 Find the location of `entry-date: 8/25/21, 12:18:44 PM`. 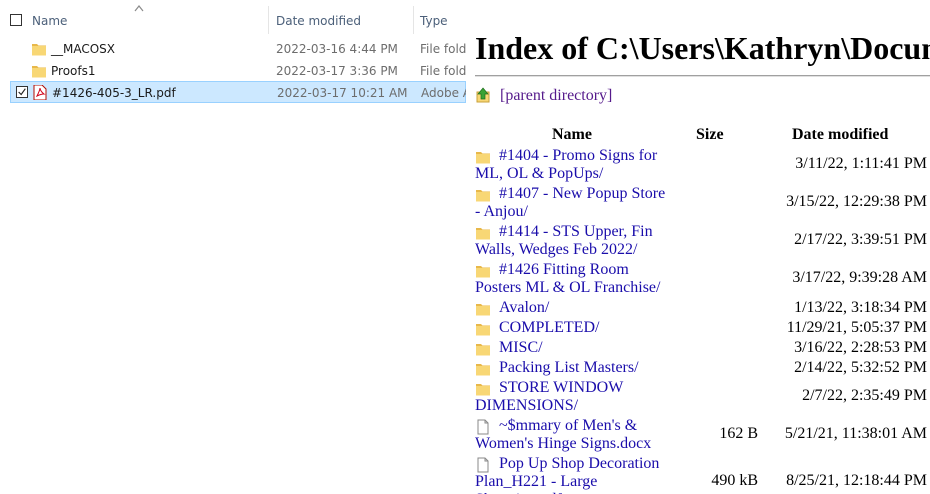

entry-date: 8/25/21, 12:18:44 PM is located at coordinates (856, 480).